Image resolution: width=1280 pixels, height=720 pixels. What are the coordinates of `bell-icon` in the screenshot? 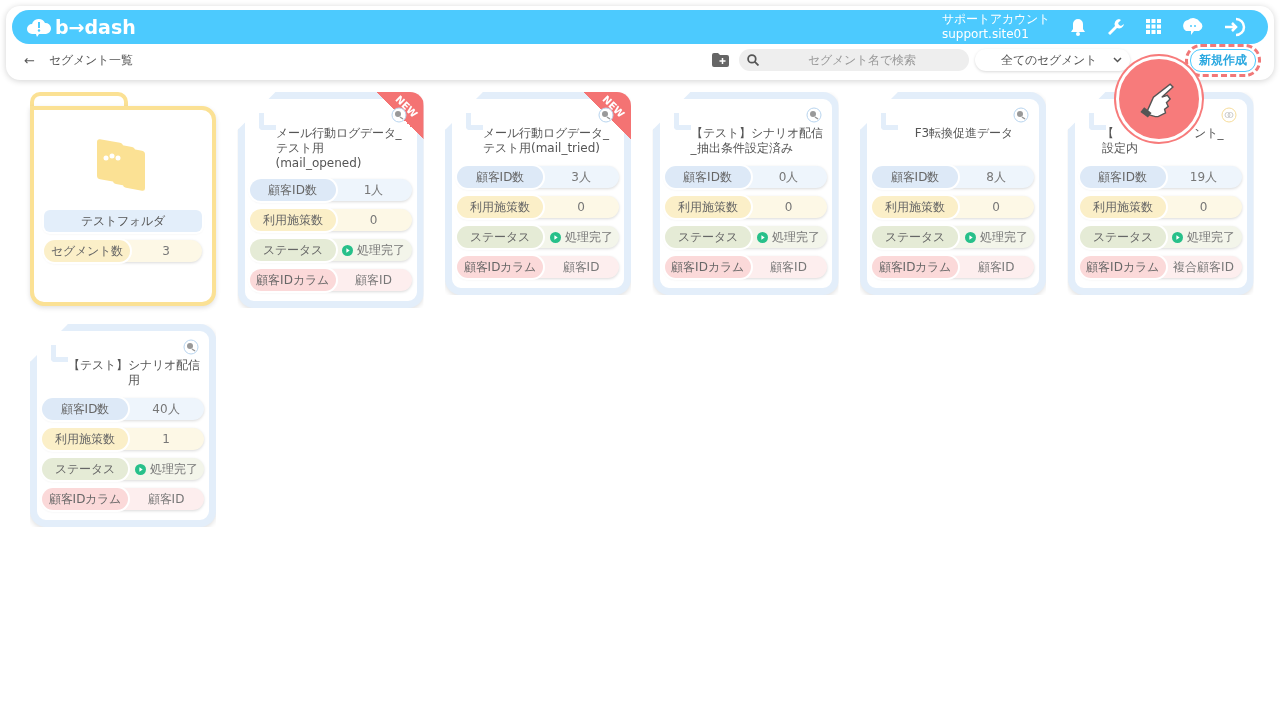 It's located at (1078, 27).